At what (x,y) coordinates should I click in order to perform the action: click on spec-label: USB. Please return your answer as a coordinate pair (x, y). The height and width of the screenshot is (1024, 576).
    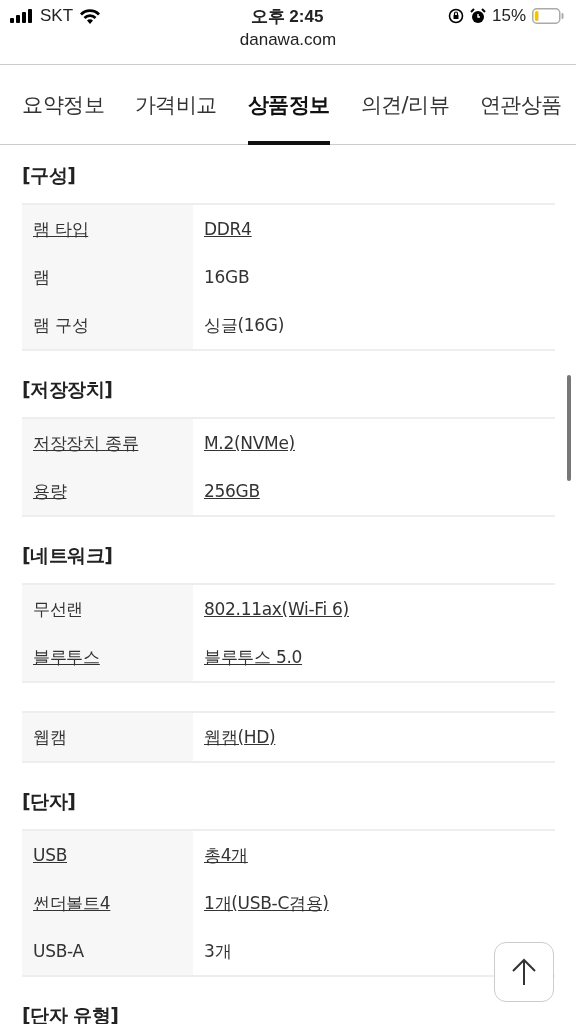
    Looking at the image, I should click on (50, 855).